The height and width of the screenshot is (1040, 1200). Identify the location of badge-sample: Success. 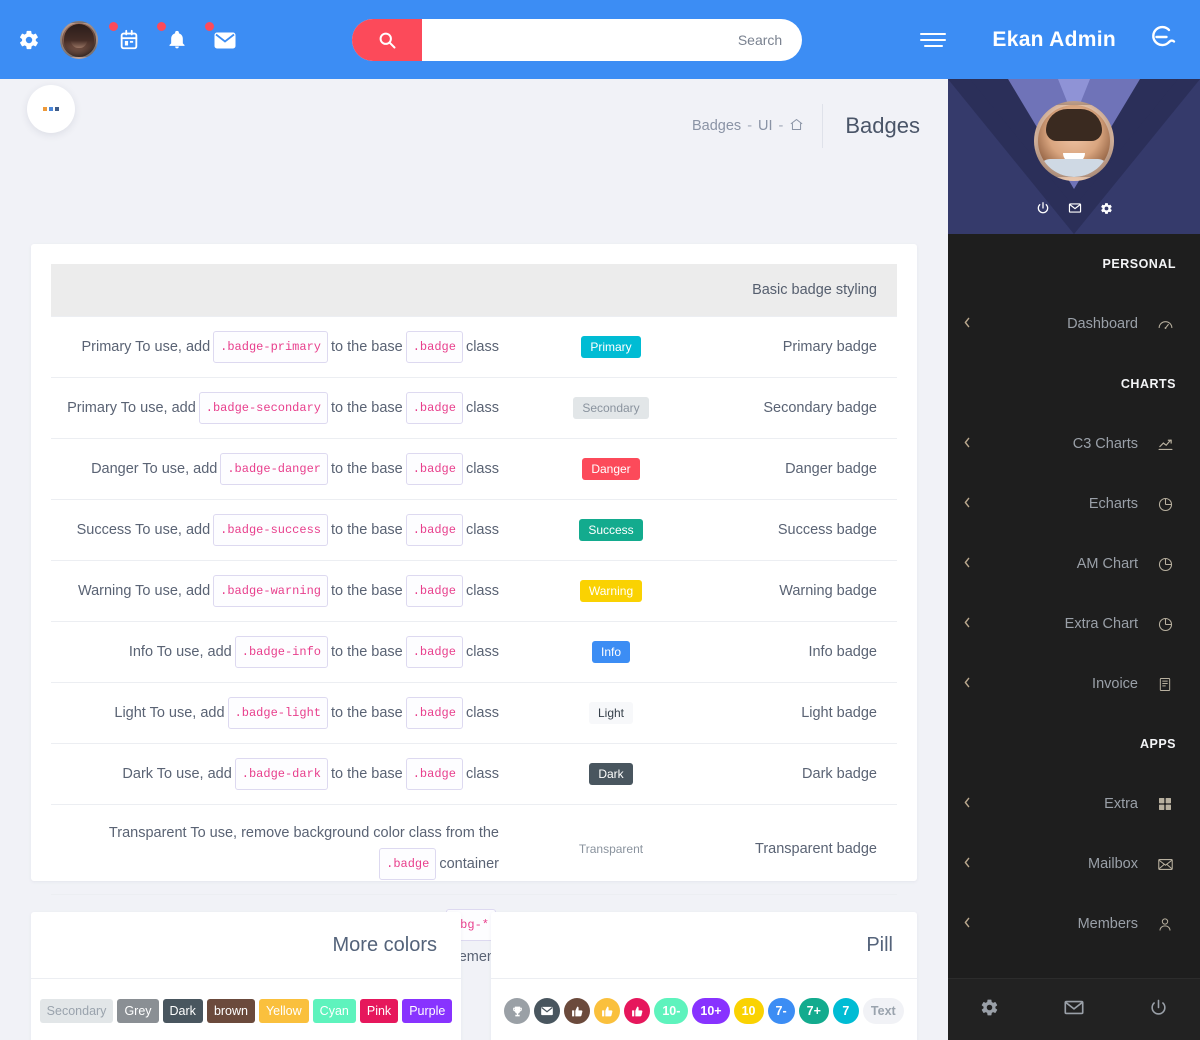
(611, 529).